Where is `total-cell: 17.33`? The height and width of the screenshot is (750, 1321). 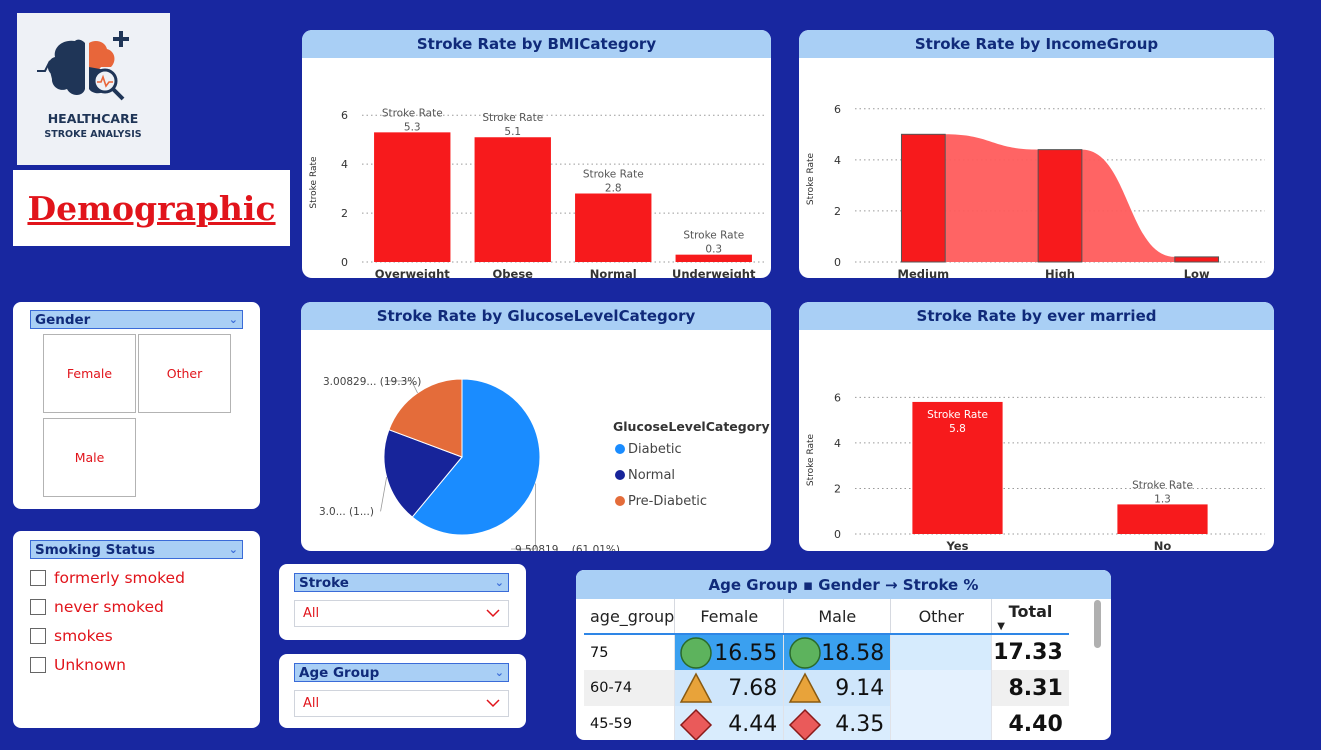 total-cell: 17.33 is located at coordinates (1030, 652).